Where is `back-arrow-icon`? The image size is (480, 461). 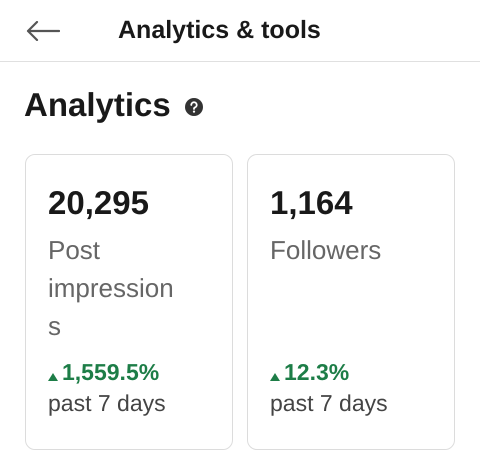
back-arrow-icon is located at coordinates (43, 30).